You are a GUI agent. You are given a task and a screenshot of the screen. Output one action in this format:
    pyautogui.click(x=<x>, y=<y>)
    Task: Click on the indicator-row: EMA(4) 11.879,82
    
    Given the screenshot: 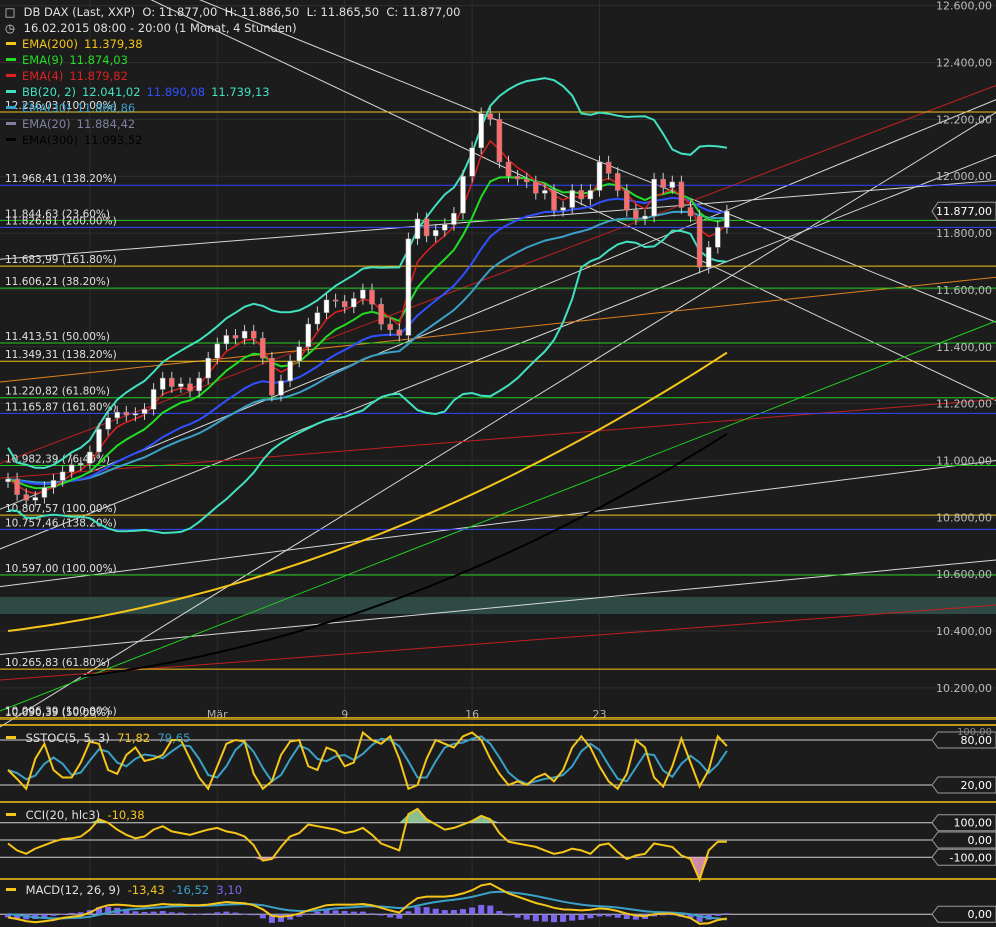 What is the action you would take?
    pyautogui.click(x=232, y=76)
    